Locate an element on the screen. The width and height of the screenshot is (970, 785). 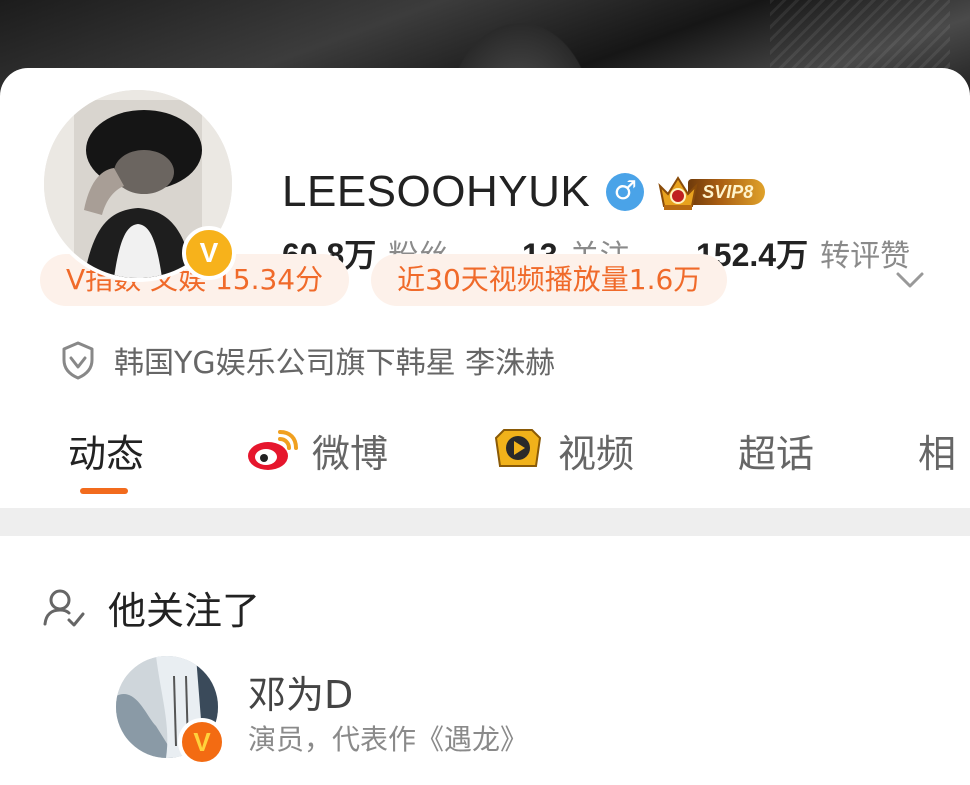
tab-label: 视频 is located at coordinates (596, 453).